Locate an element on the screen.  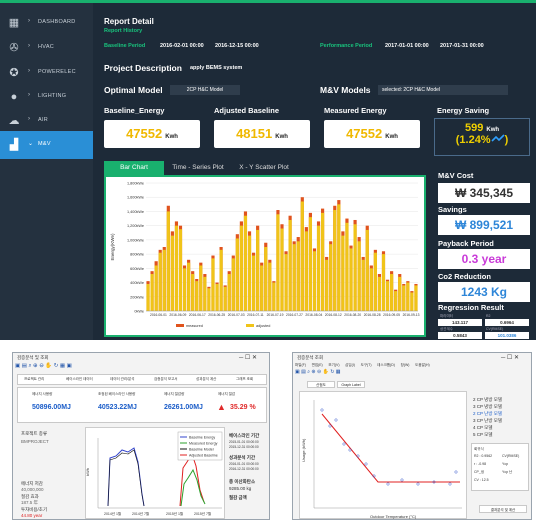
model-option-2: 2 CP 난방 모델 is located at coordinates (487, 414).